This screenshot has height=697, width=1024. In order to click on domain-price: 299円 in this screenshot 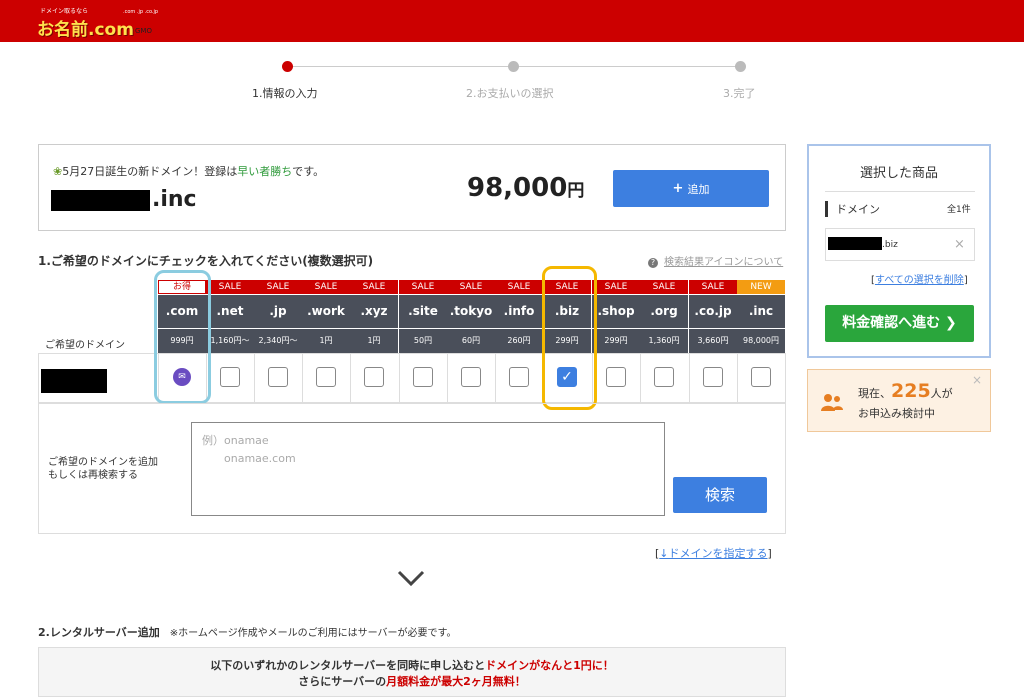, I will do `click(616, 341)`.